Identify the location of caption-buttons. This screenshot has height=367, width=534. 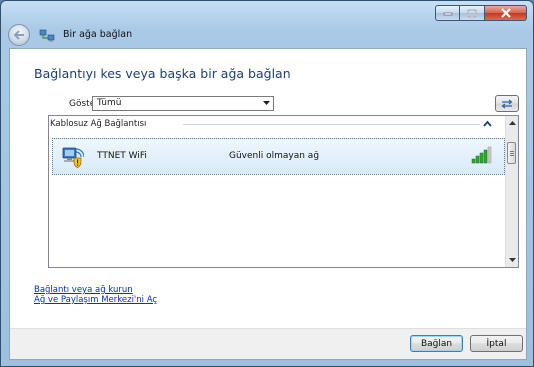
(481, 13).